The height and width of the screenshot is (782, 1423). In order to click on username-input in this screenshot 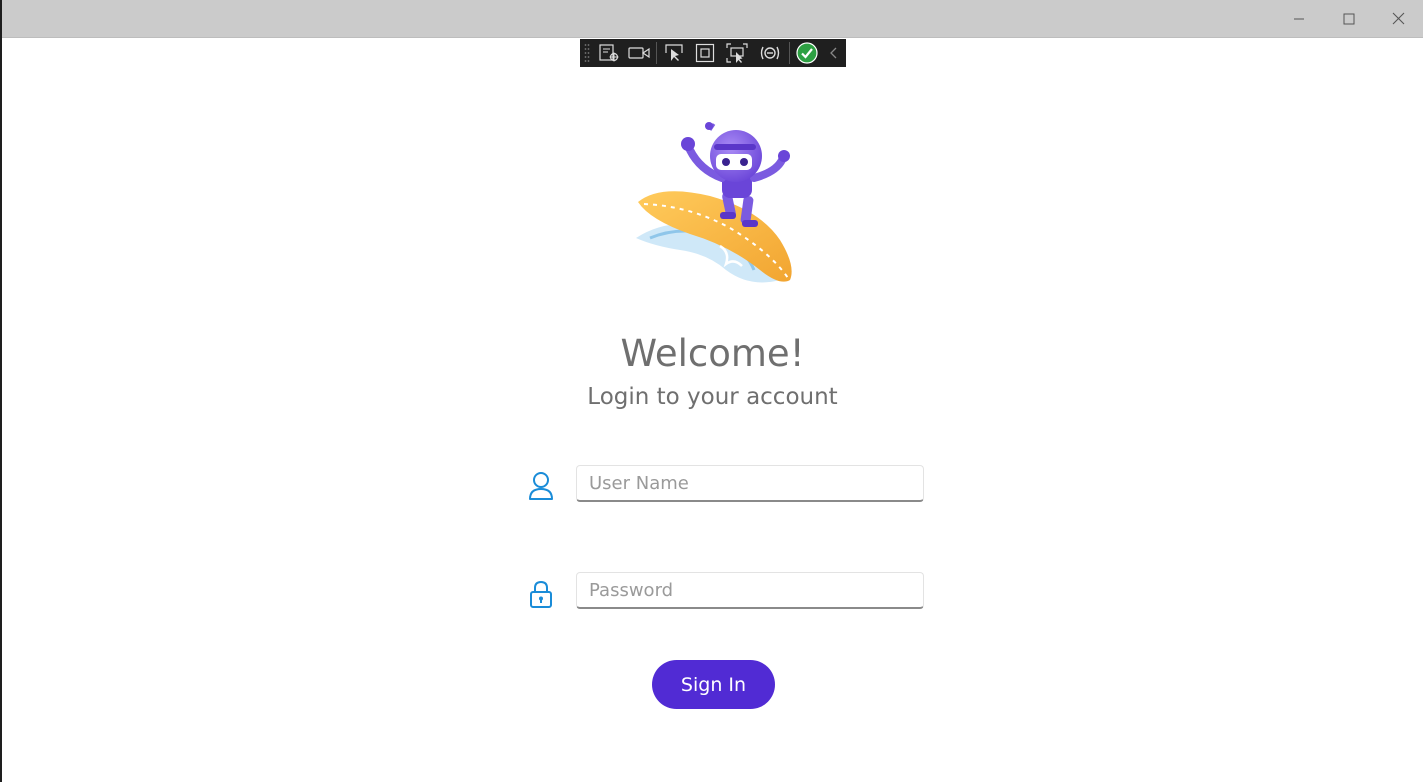, I will do `click(750, 483)`.